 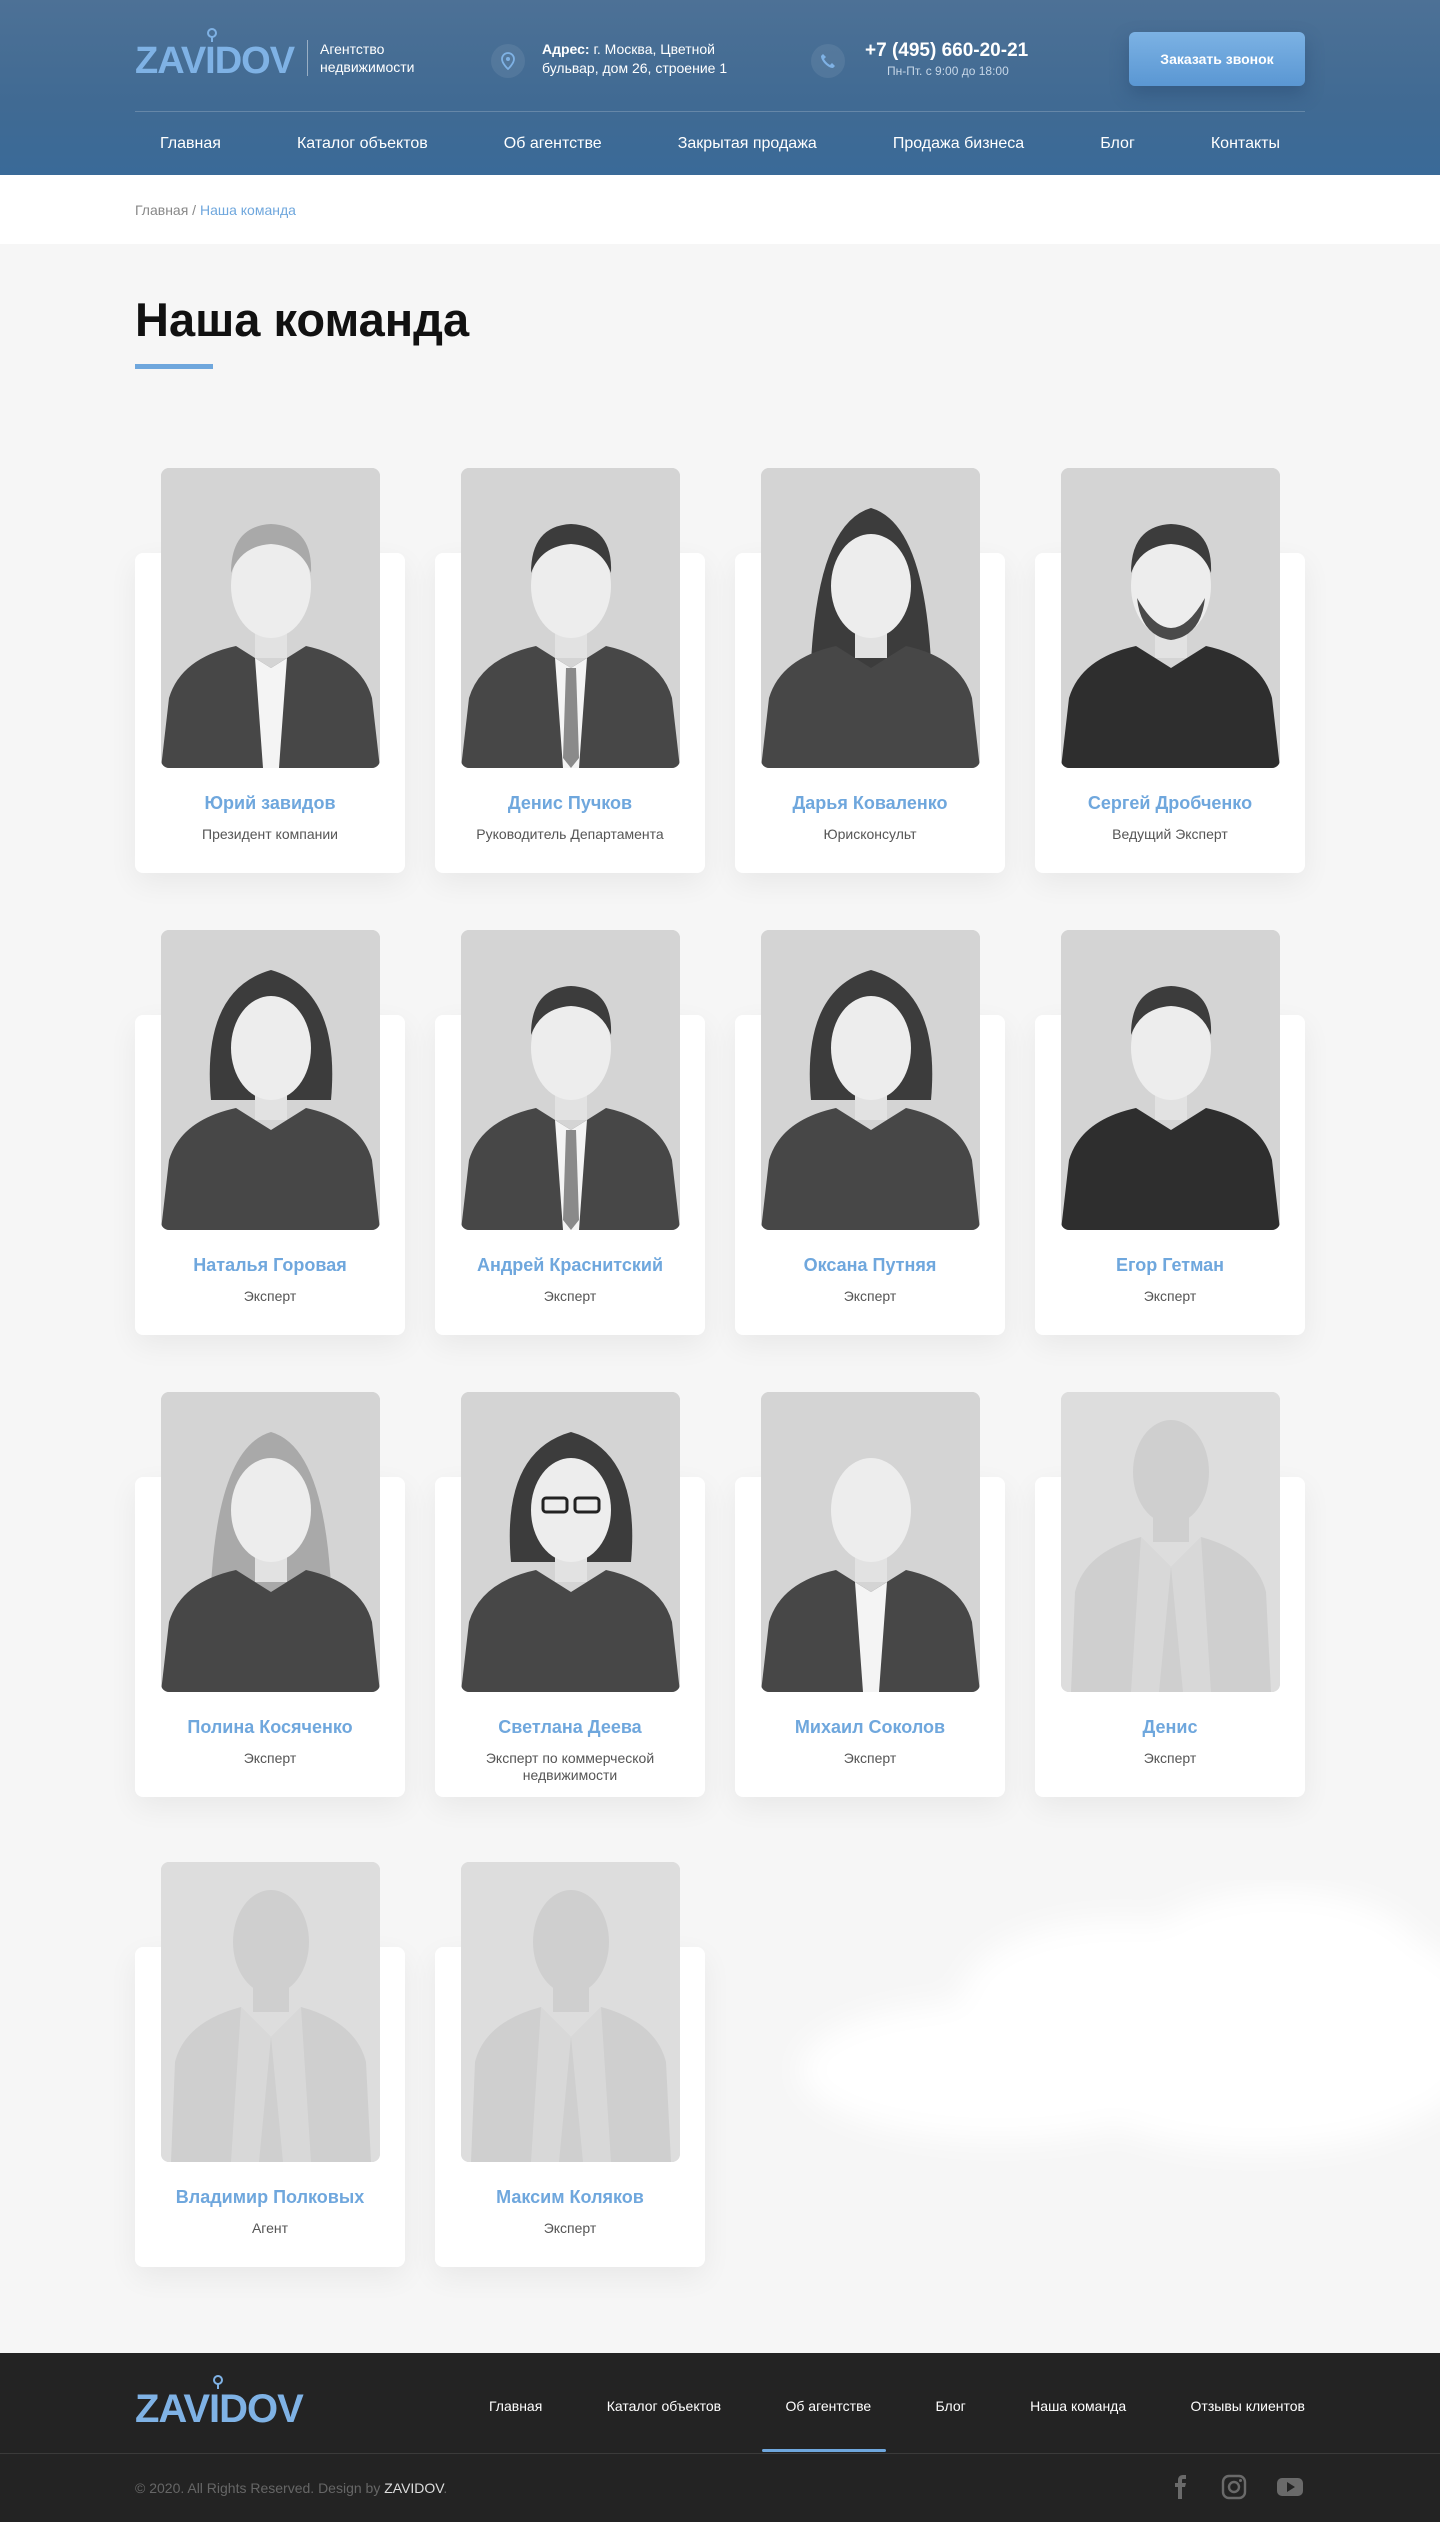 What do you see at coordinates (553, 144) in the screenshot?
I see `nav-item-about: Об агентстве` at bounding box center [553, 144].